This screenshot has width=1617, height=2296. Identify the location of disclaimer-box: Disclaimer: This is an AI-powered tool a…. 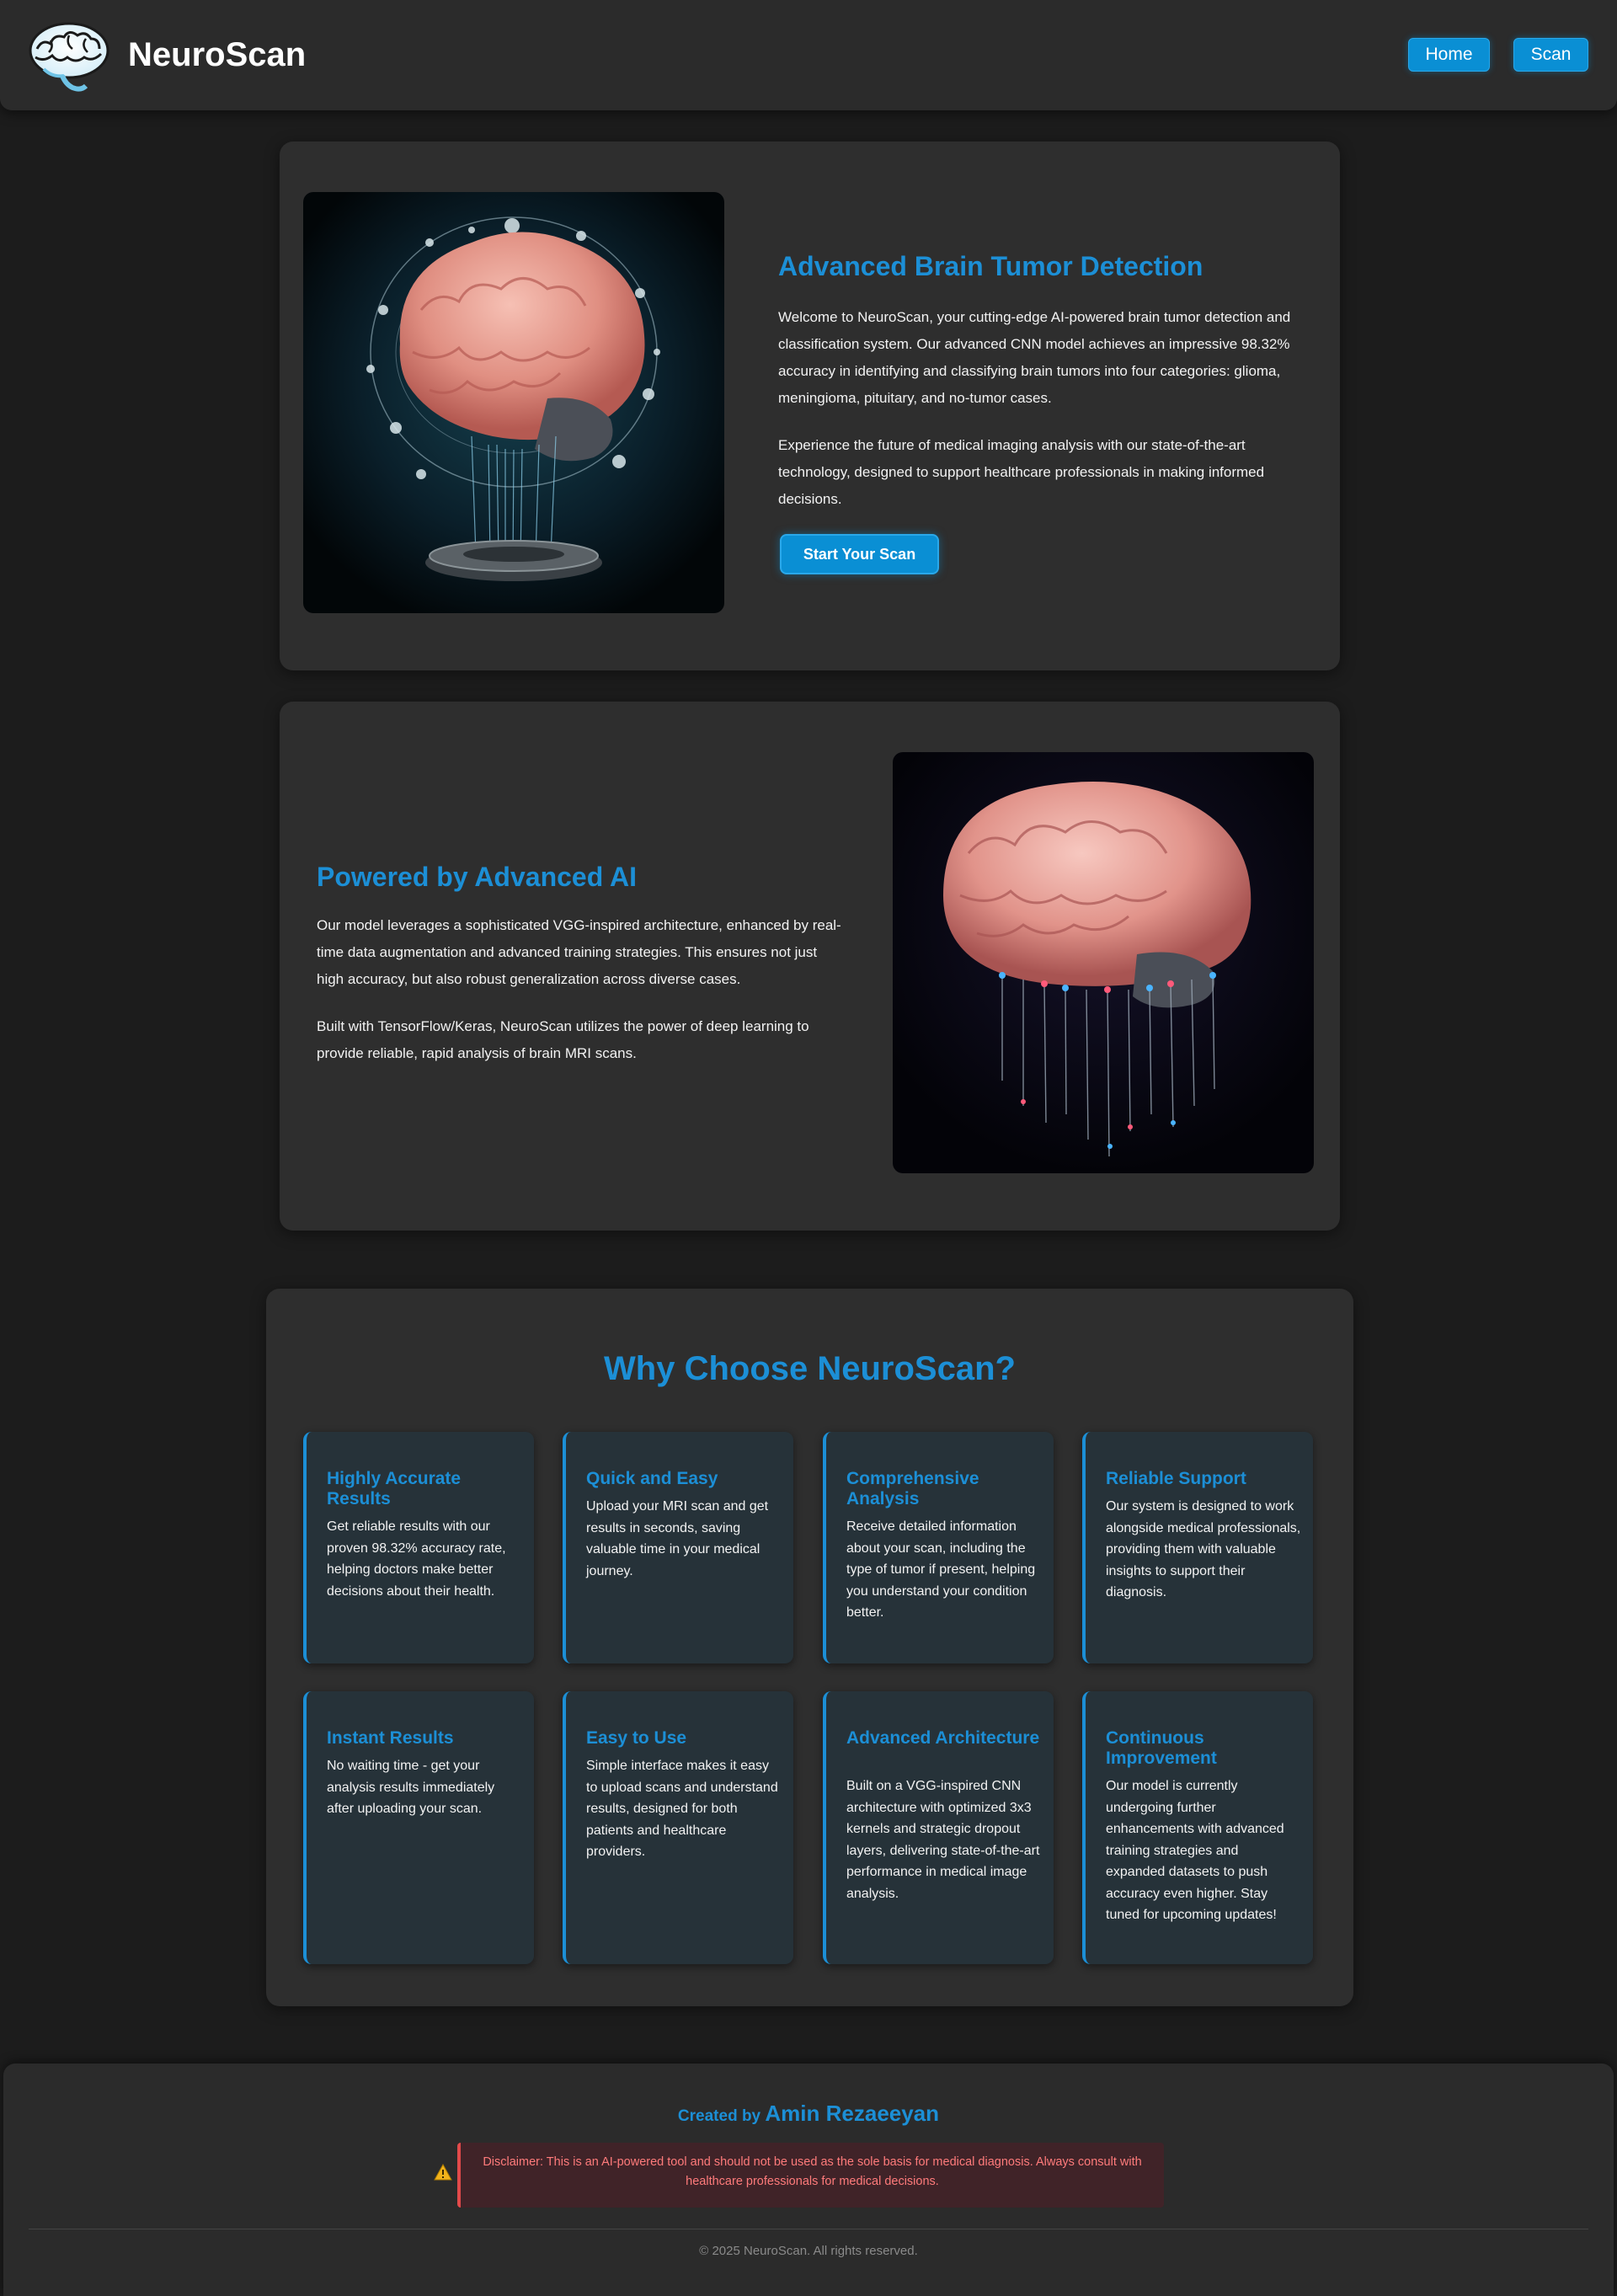
(810, 2175).